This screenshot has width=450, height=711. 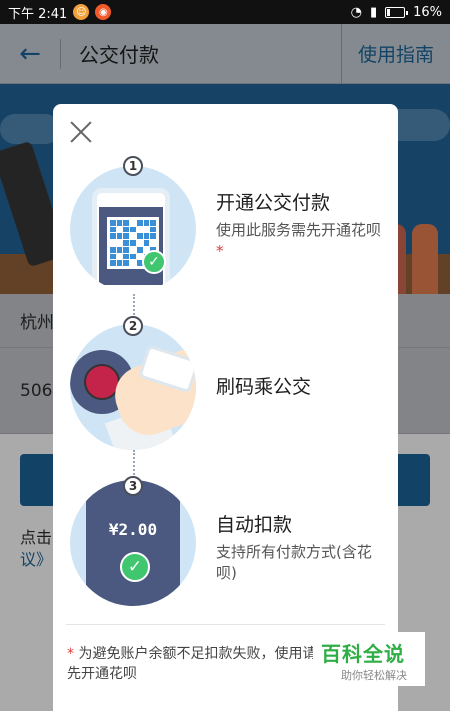 I want to click on step-2-title: 刷码乘公交, so click(x=264, y=387).